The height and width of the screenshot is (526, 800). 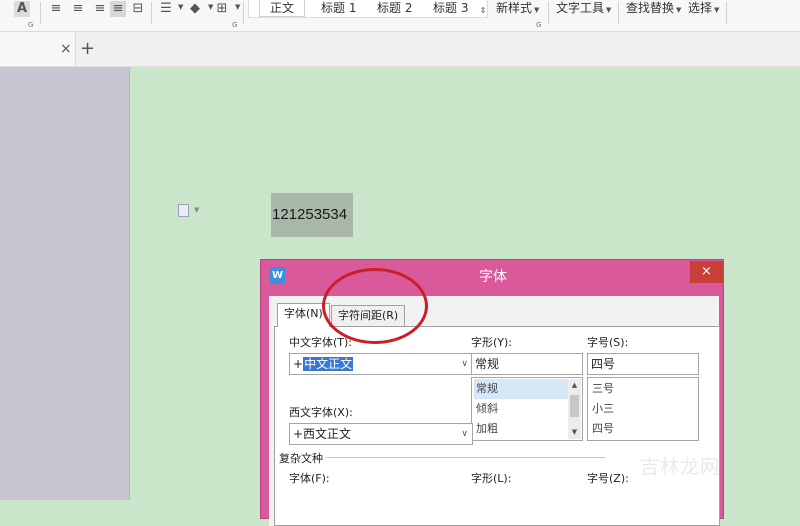 I want to click on selected-text: 121253534, so click(x=312, y=215).